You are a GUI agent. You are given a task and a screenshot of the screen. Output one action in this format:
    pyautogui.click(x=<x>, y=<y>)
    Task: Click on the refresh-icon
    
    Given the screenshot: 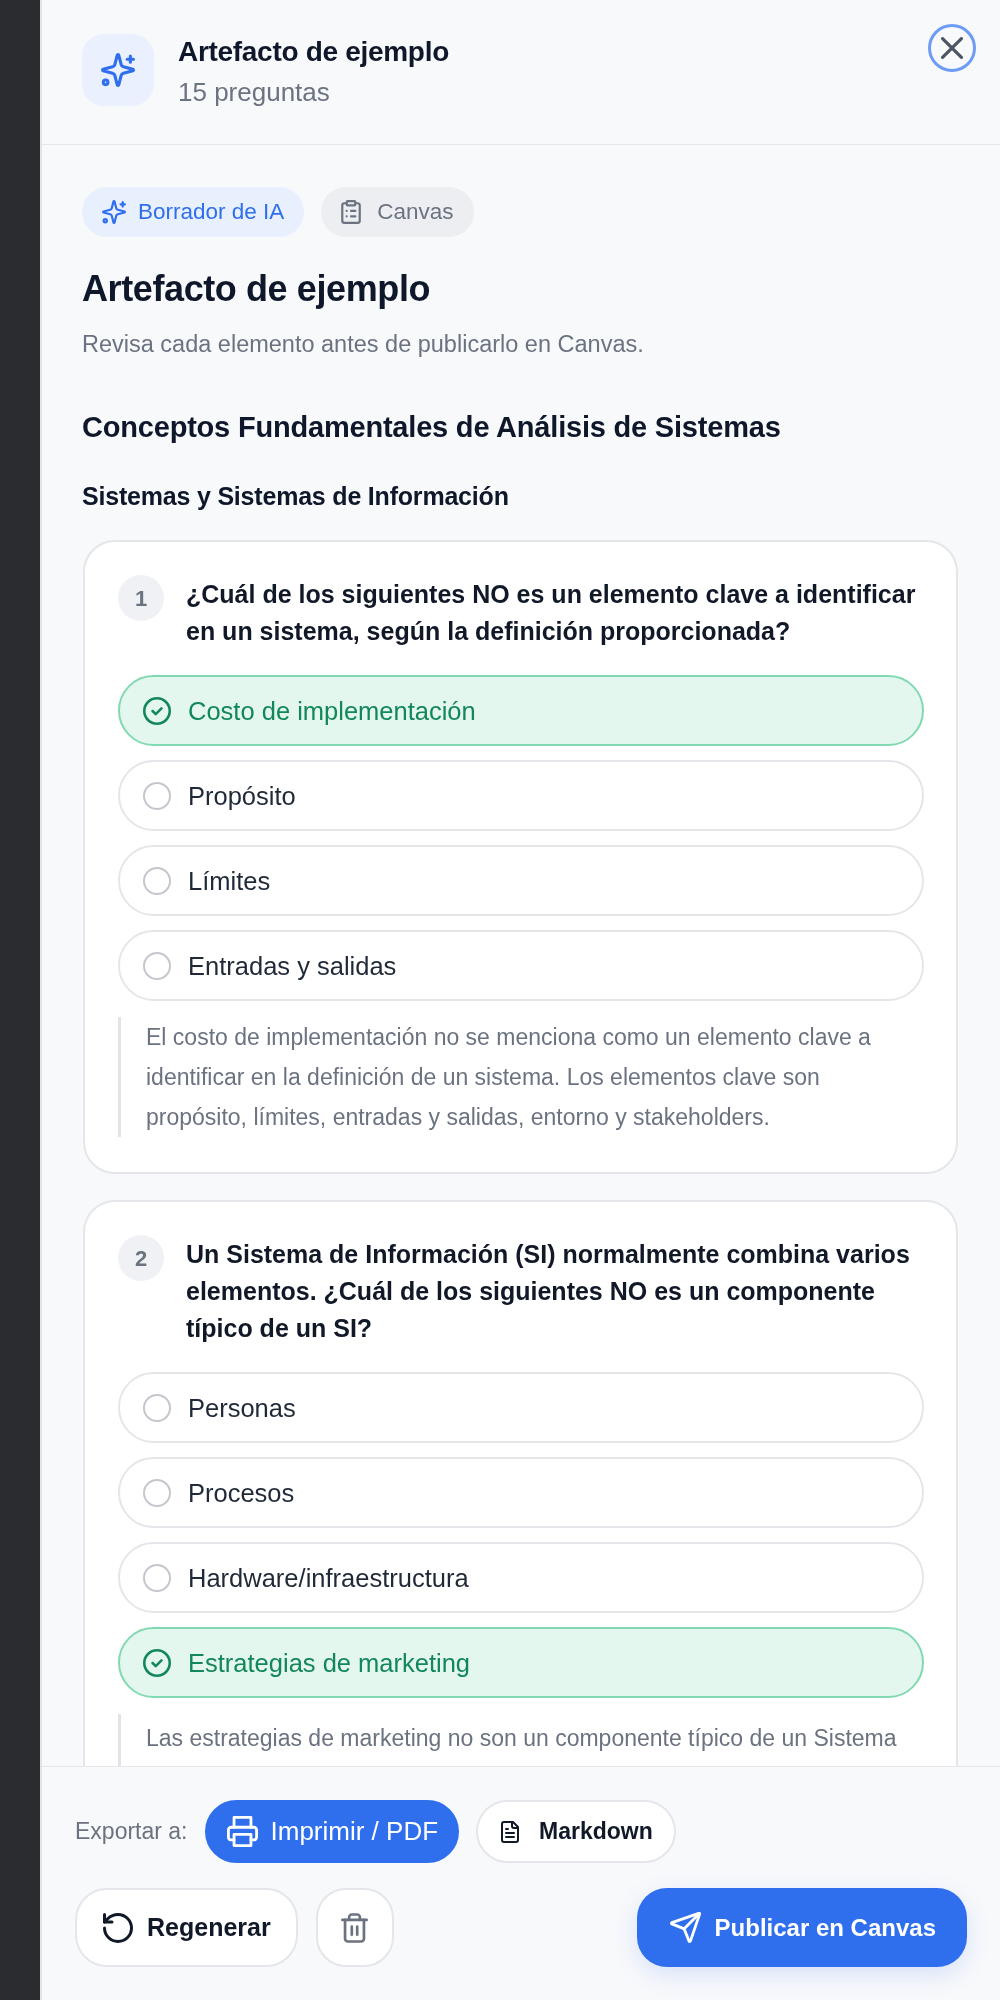 What is the action you would take?
    pyautogui.click(x=118, y=1927)
    